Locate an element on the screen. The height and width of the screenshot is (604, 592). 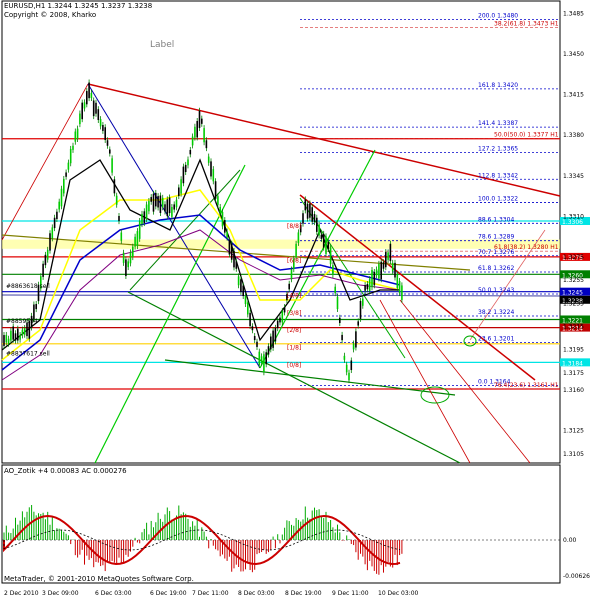
time-tick: 7 Dec 11:00 is located at coordinates (210, 593).